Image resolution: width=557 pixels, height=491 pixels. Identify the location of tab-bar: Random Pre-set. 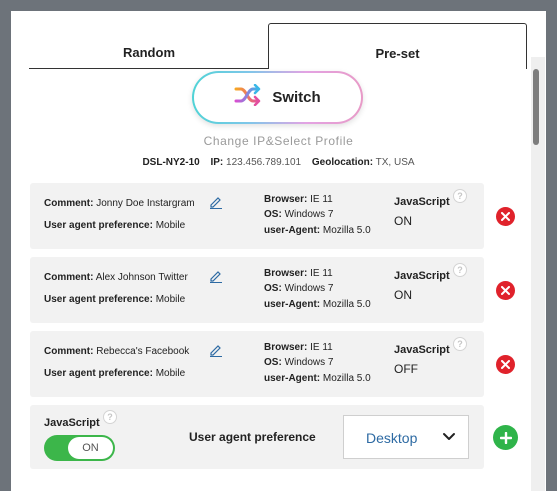
(278, 46).